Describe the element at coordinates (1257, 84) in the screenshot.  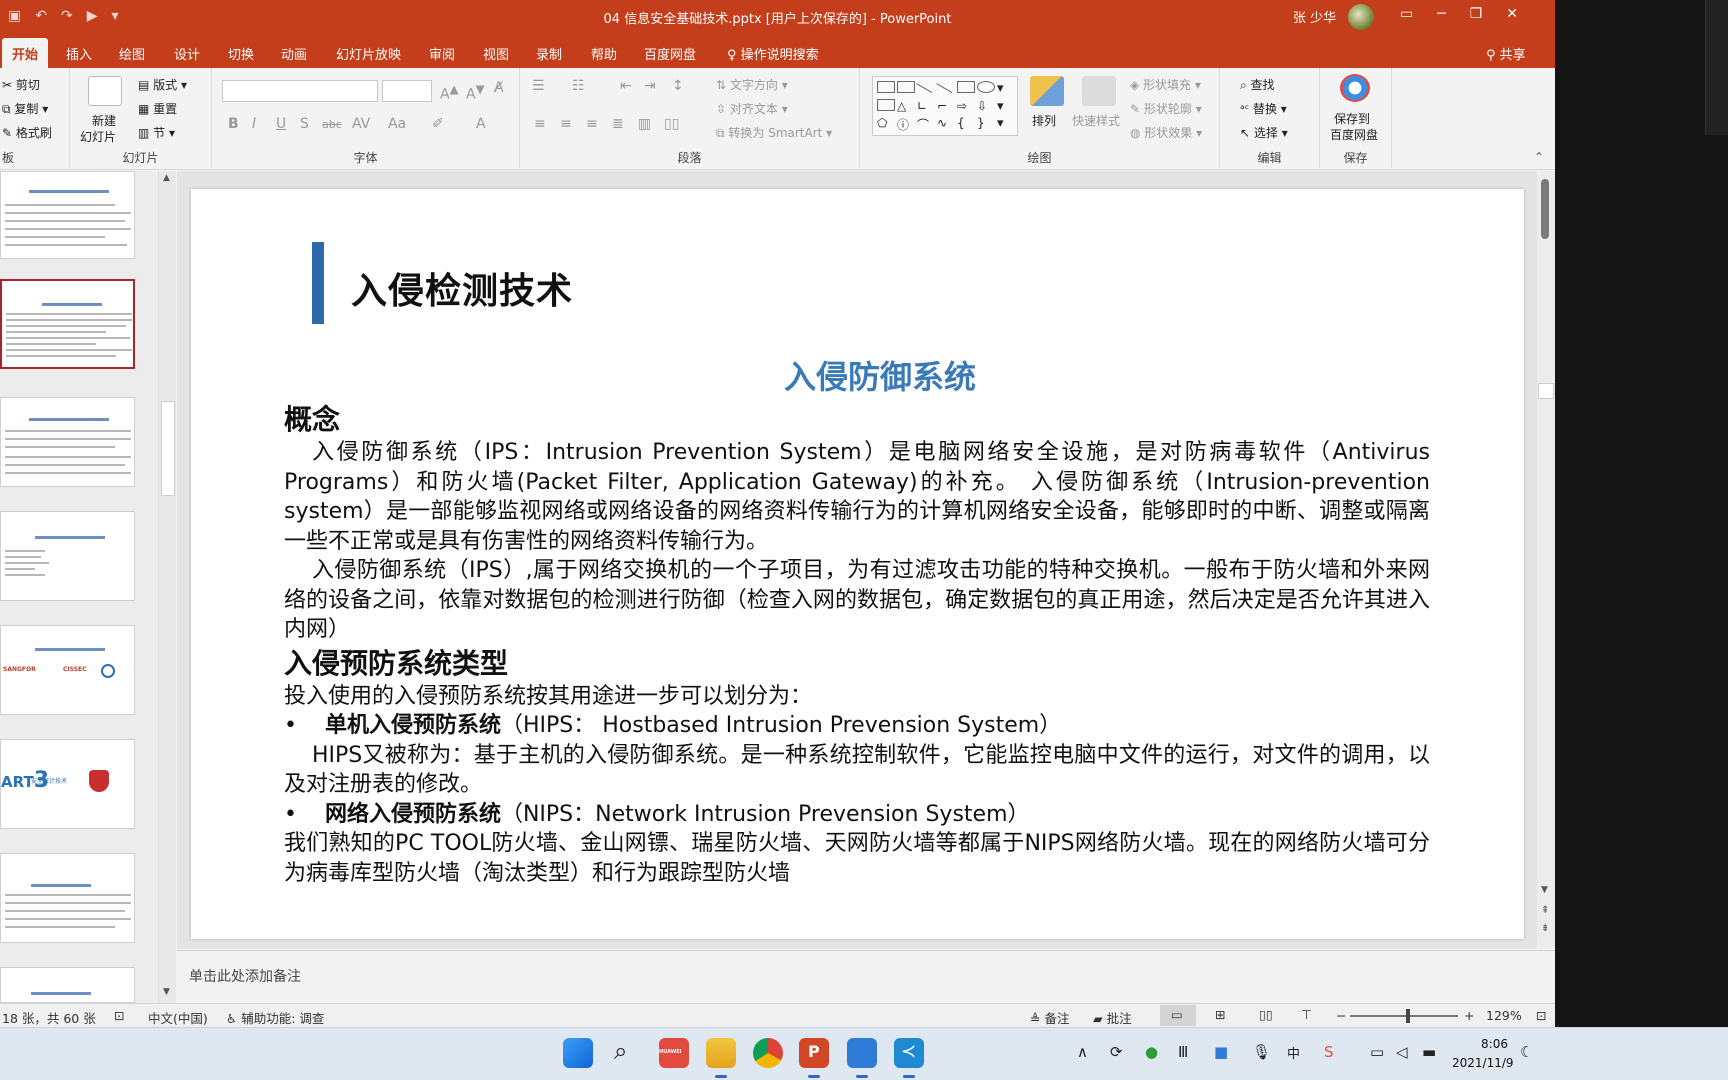
I see `find-button: ⌕ 查找` at that location.